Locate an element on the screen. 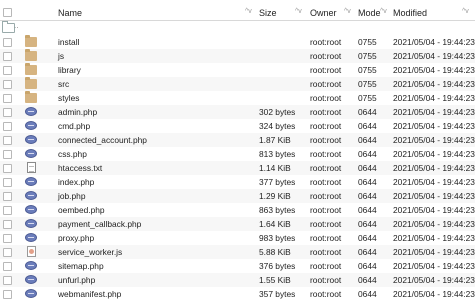 This screenshot has width=475, height=301. column-header-owner: Owner is located at coordinates (323, 13).